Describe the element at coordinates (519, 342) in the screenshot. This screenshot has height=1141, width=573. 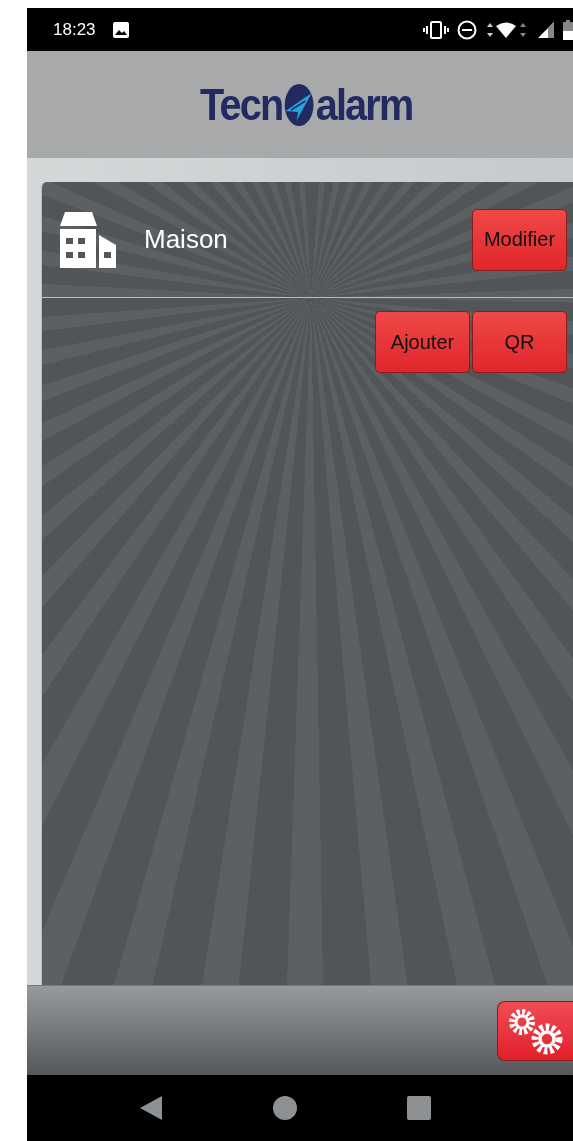
I see `qr-button: QR` at that location.